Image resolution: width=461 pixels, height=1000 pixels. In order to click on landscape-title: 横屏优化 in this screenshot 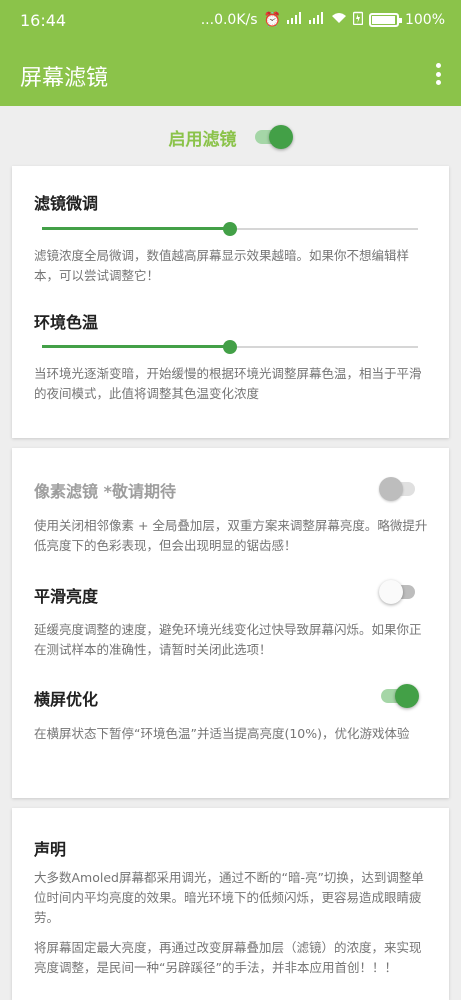, I will do `click(66, 699)`.